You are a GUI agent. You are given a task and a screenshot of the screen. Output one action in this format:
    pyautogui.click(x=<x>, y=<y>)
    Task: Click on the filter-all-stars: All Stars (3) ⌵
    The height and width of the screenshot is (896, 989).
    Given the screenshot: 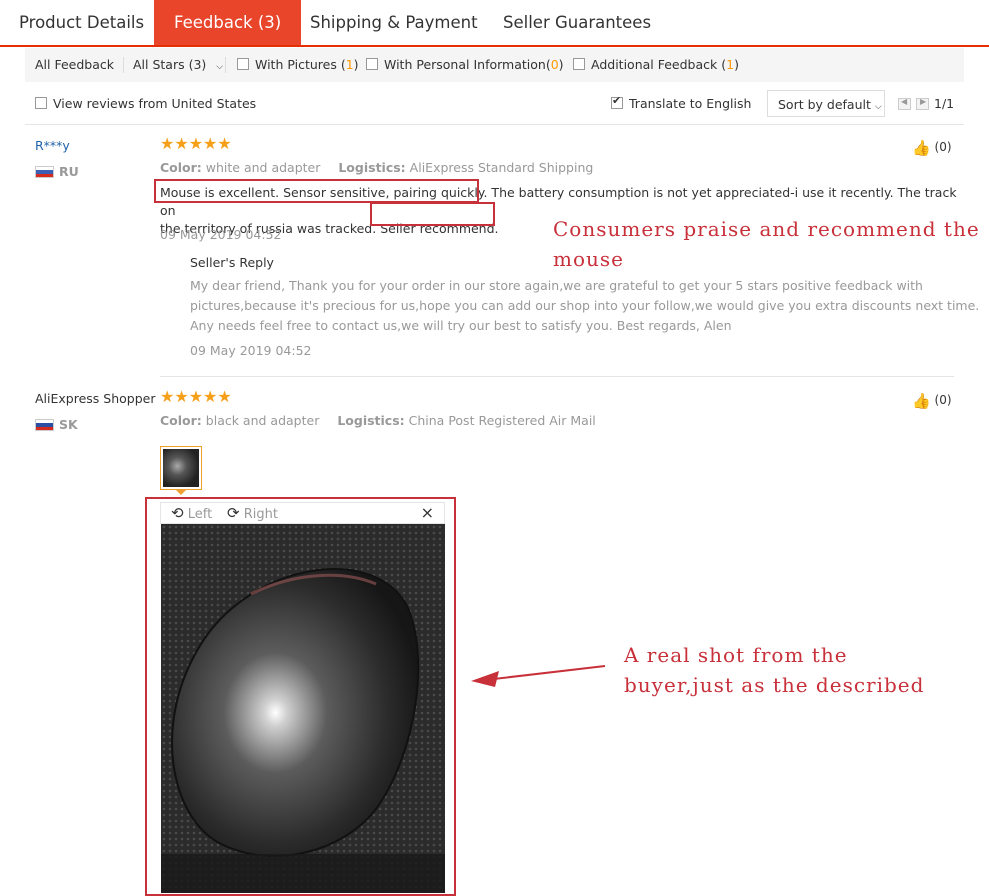 What is the action you would take?
    pyautogui.click(x=178, y=65)
    